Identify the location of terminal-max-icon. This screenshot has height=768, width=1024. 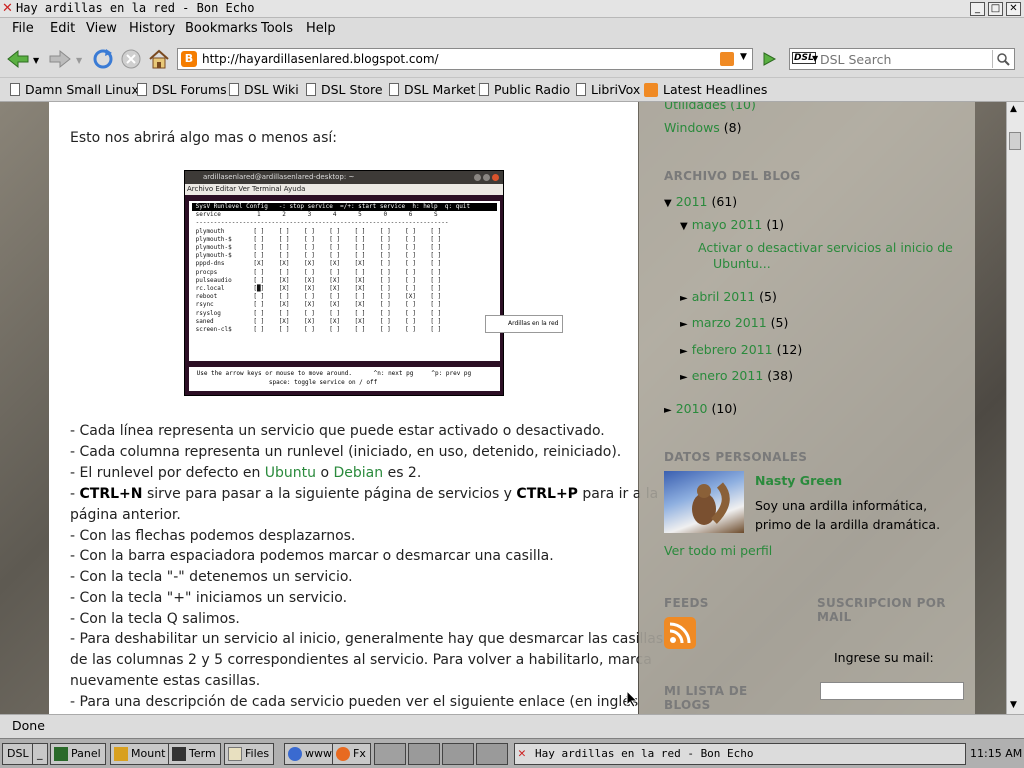
(486, 177).